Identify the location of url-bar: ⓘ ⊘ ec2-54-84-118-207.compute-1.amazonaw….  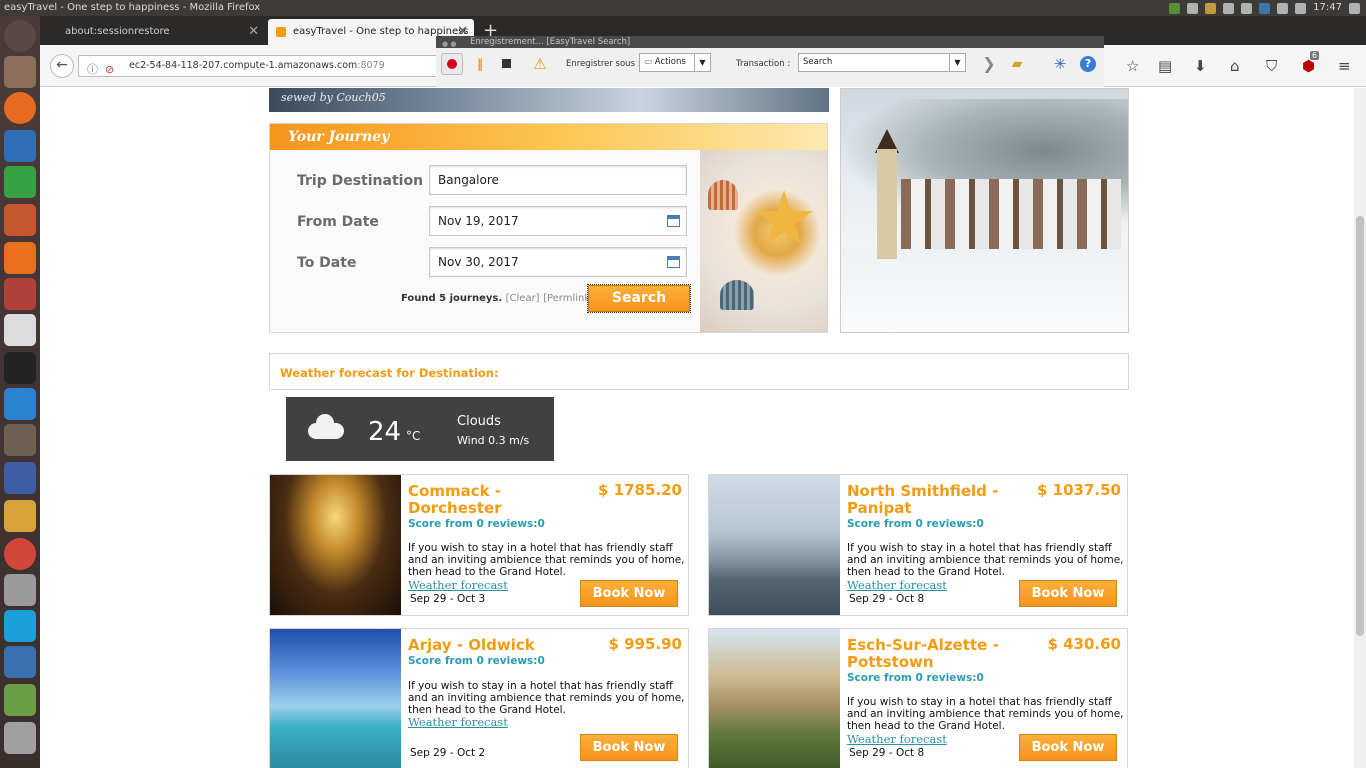
(258, 66).